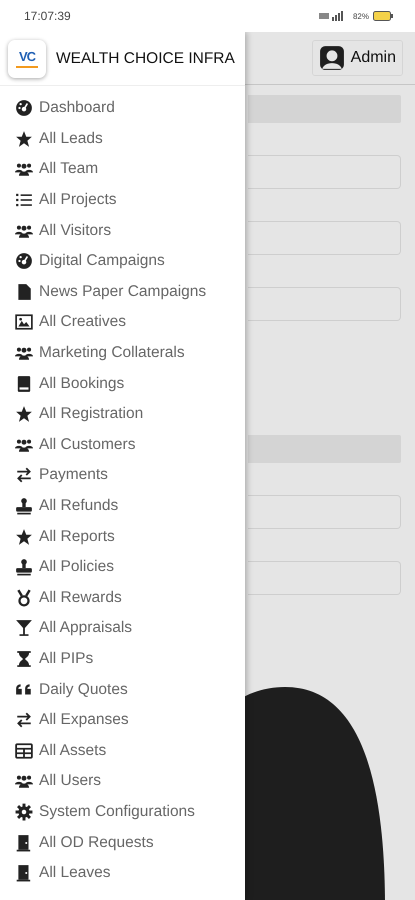 This screenshot has height=900, width=415. I want to click on user-avatar-icon, so click(331, 58).